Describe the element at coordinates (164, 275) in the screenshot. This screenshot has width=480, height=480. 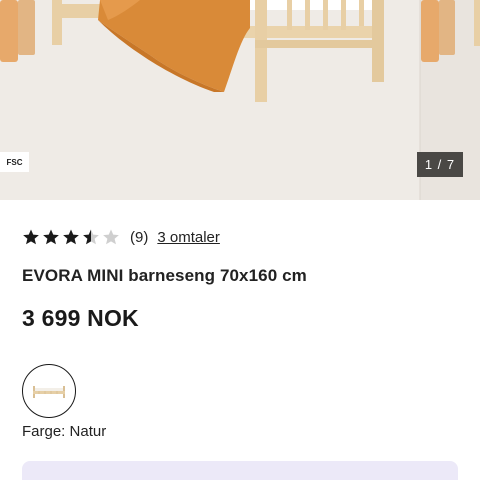
I see `product-title: EVORA MINI barneseng 70x160 cm` at that location.